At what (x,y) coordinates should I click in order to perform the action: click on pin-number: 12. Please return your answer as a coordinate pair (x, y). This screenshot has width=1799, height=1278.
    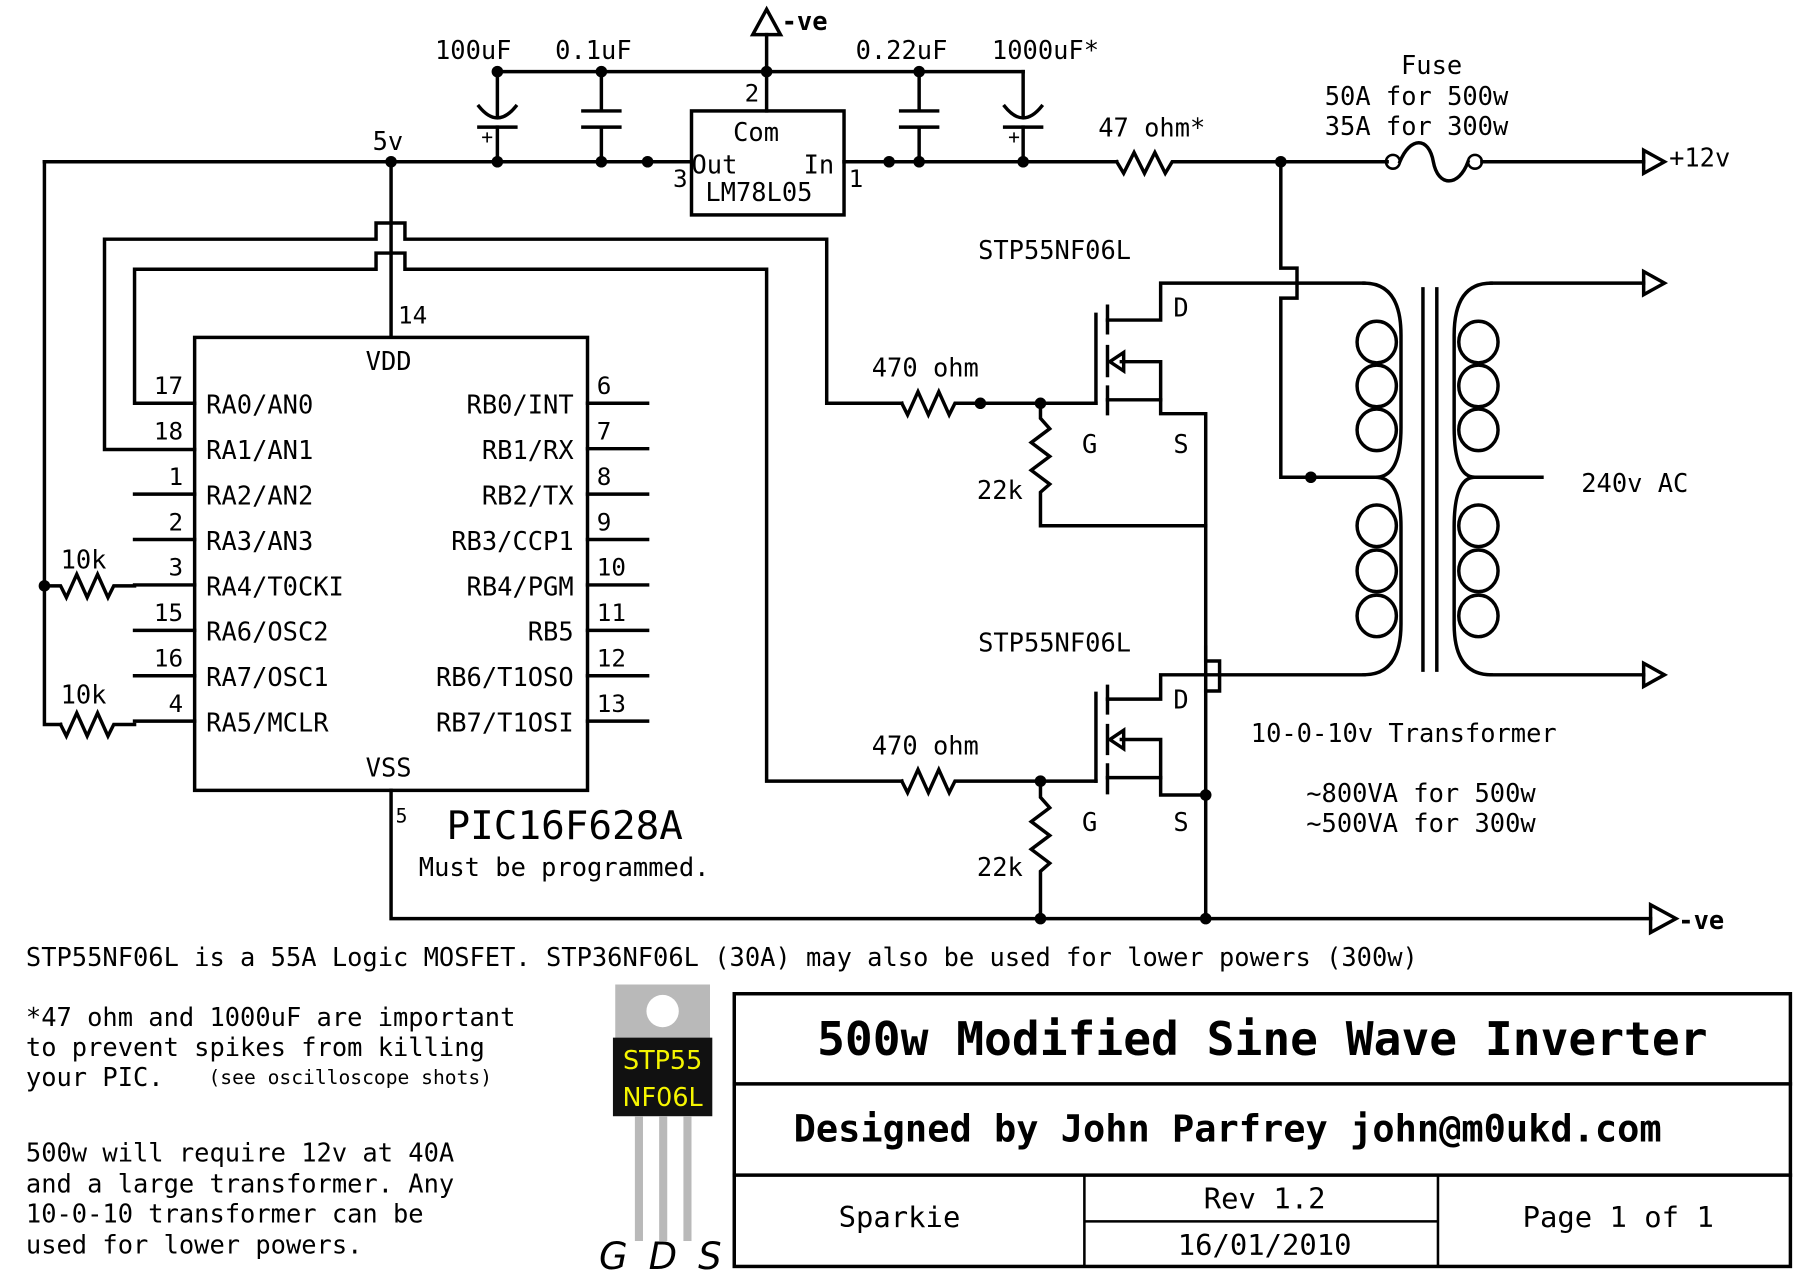
    Looking at the image, I should click on (611, 658).